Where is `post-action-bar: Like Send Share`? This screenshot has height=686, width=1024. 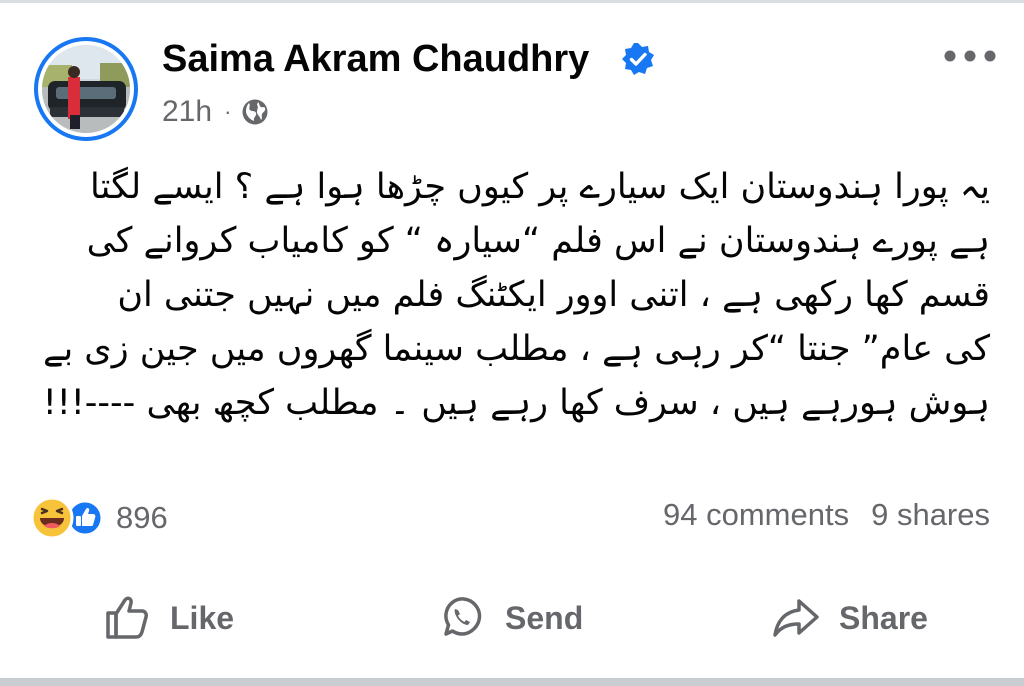 post-action-bar: Like Send Share is located at coordinates (512, 619).